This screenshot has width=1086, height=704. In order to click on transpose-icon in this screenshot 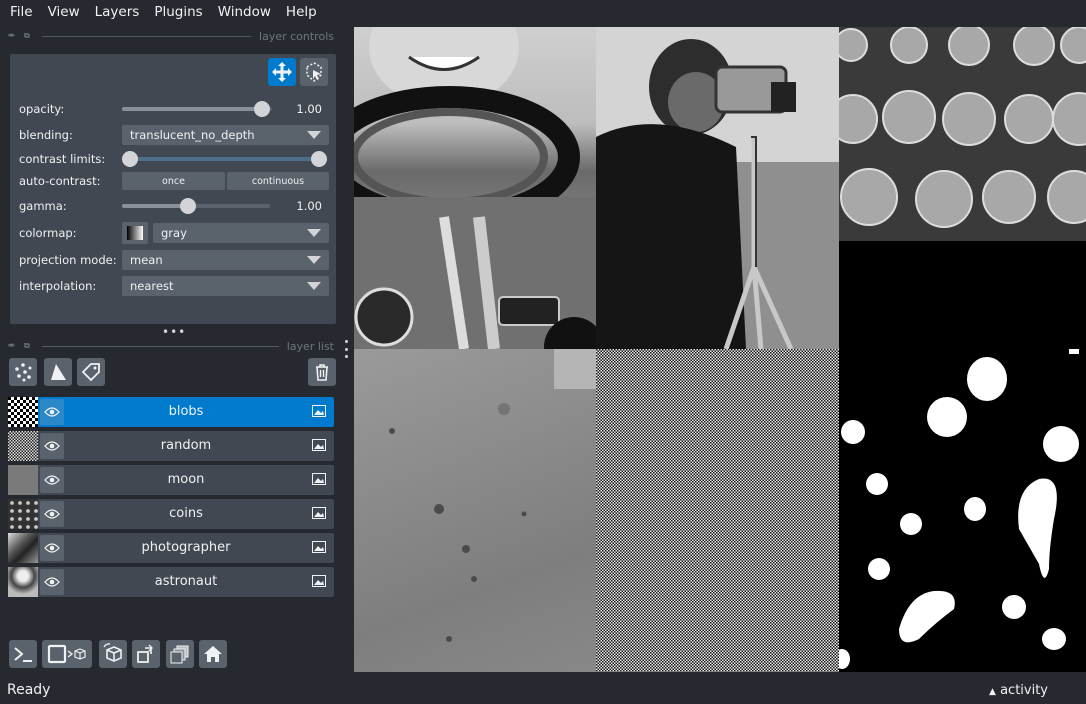, I will do `click(145, 653)`.